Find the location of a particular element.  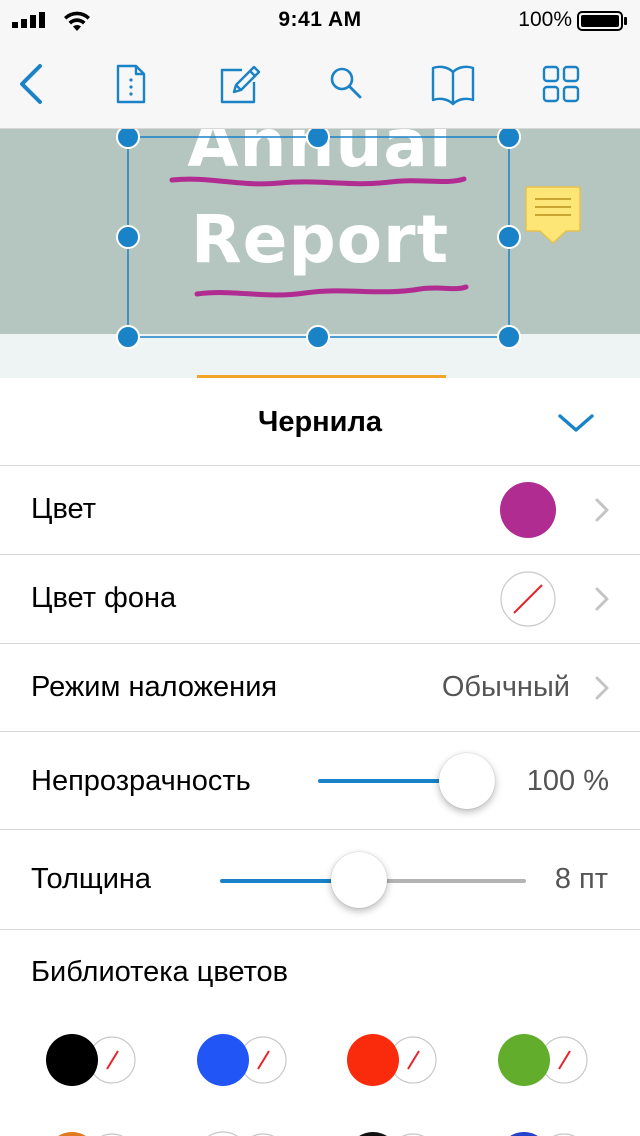

thickness-slider-knob is located at coordinates (359, 880).